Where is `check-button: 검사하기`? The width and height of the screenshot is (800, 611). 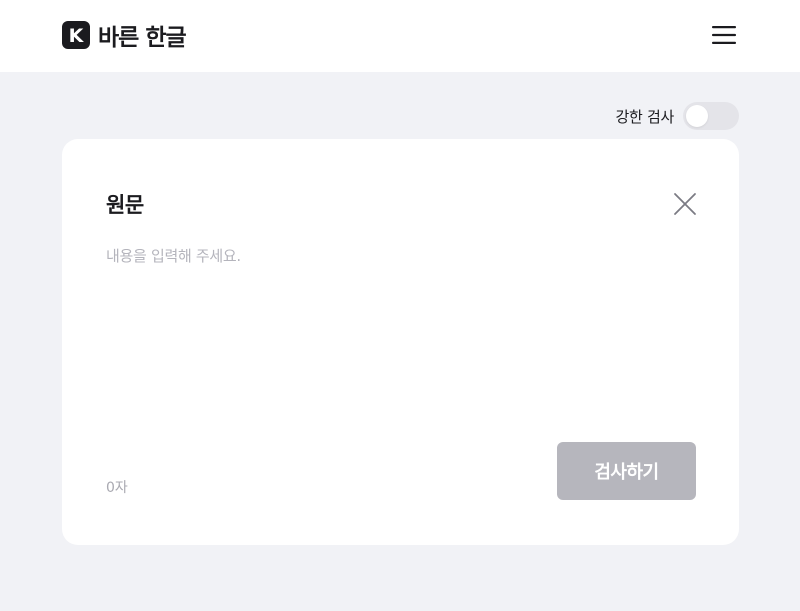 check-button: 검사하기 is located at coordinates (626, 471).